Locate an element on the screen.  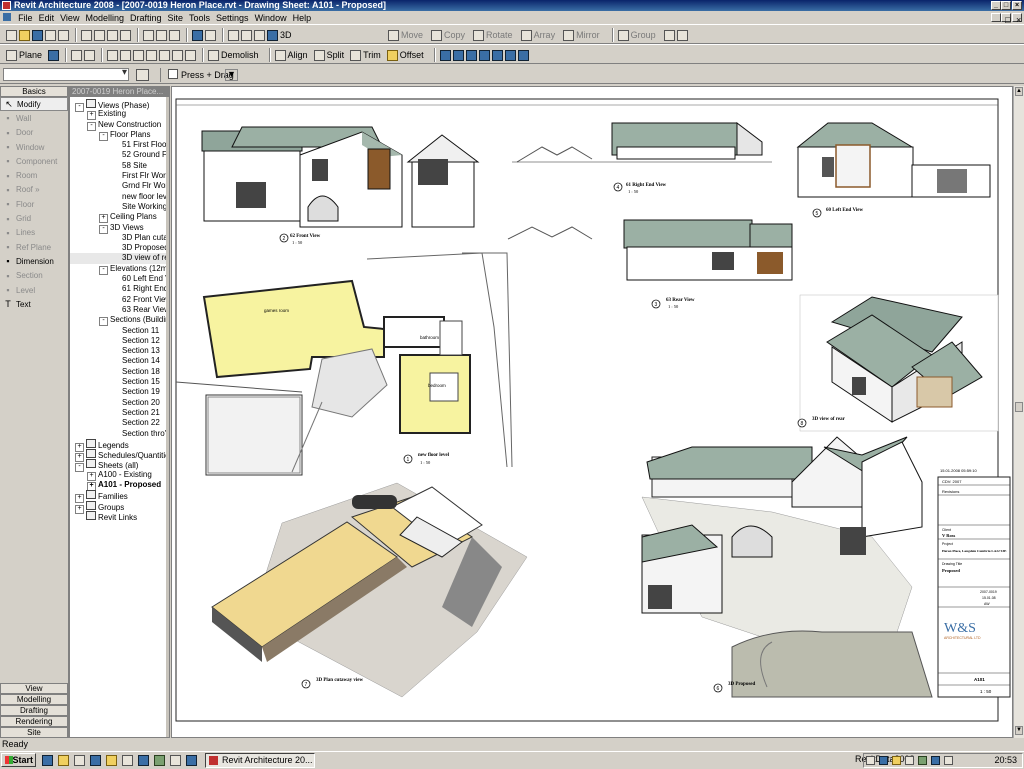
view-zoom-icon is located at coordinates (510, 55).